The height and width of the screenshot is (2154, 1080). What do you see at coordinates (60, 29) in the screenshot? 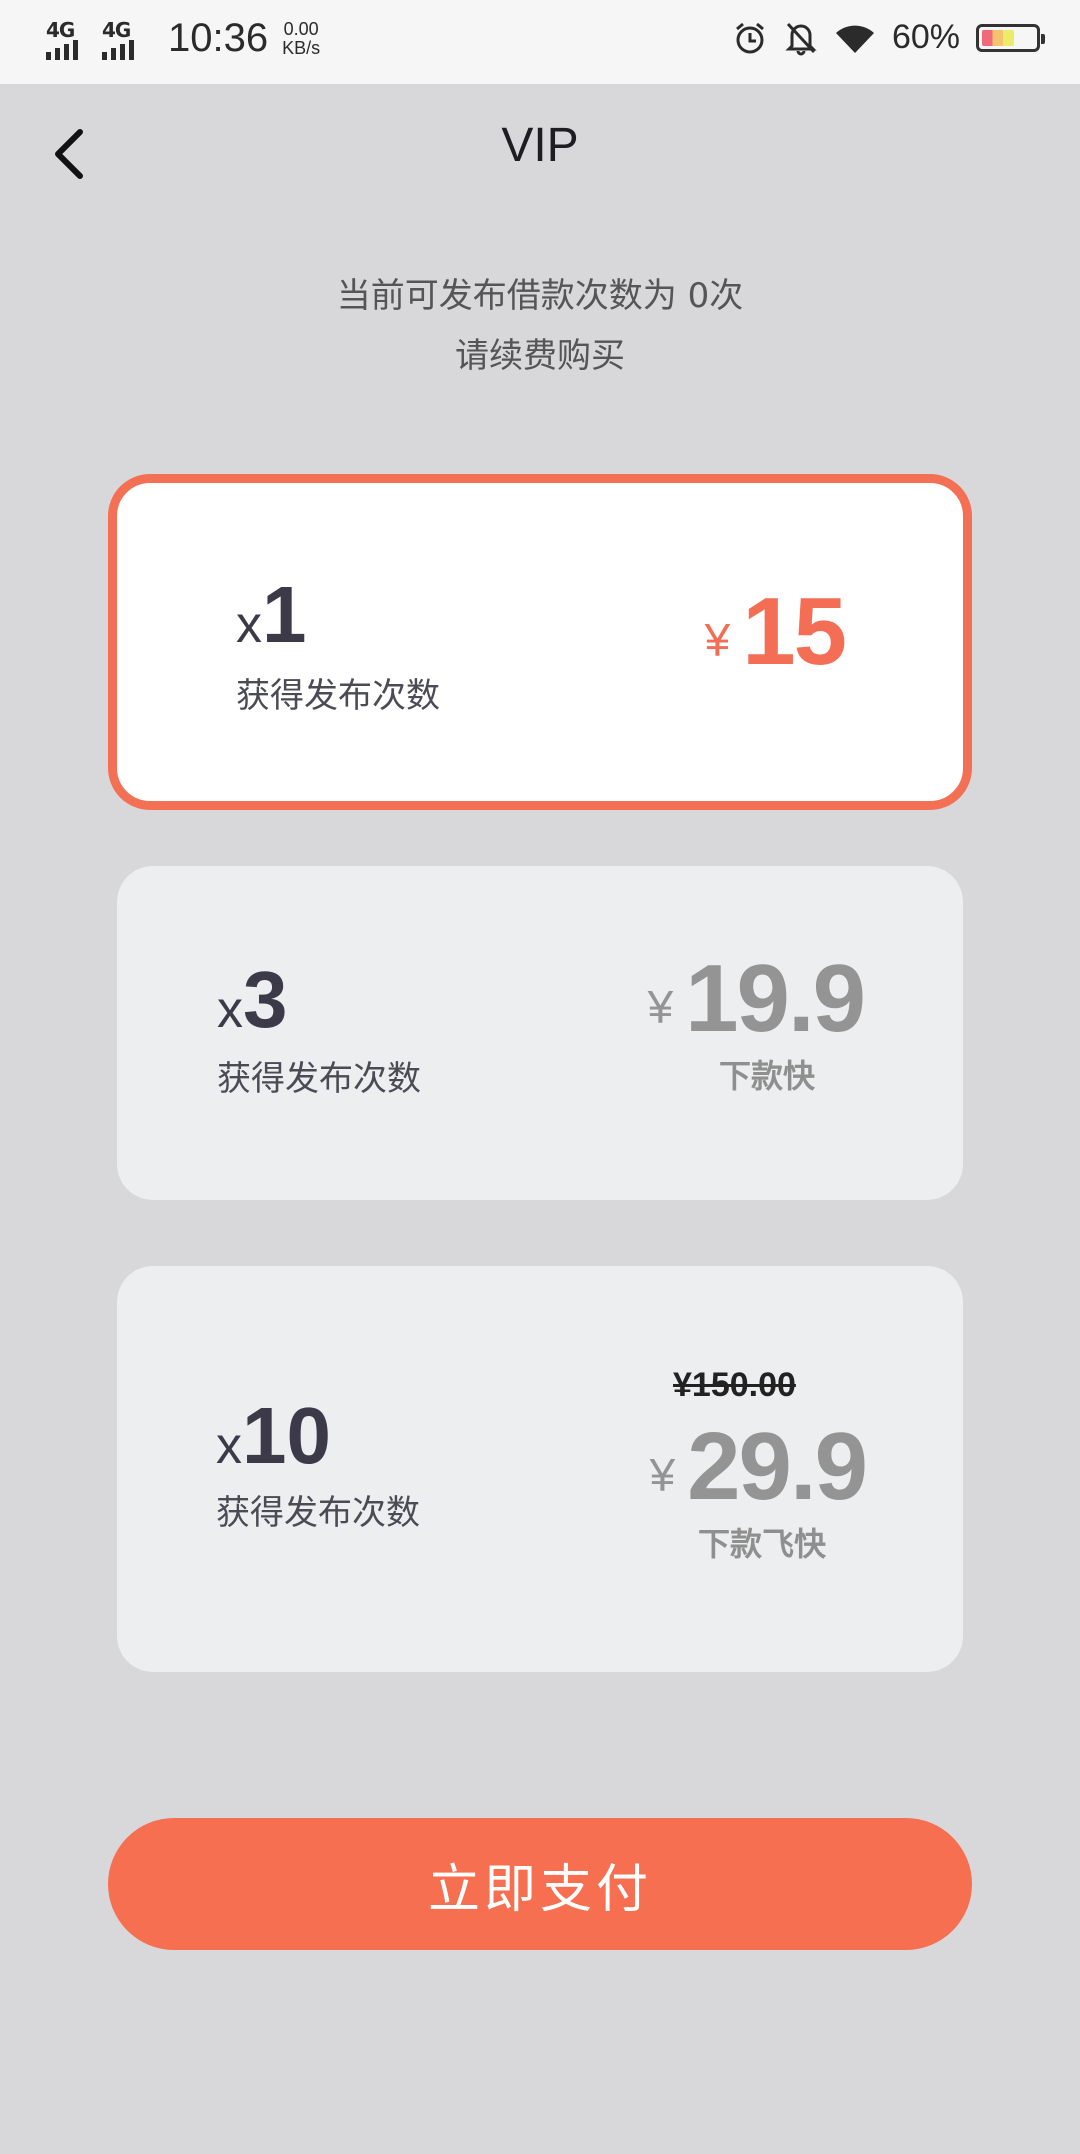
I see `network-type-1: 4G` at bounding box center [60, 29].